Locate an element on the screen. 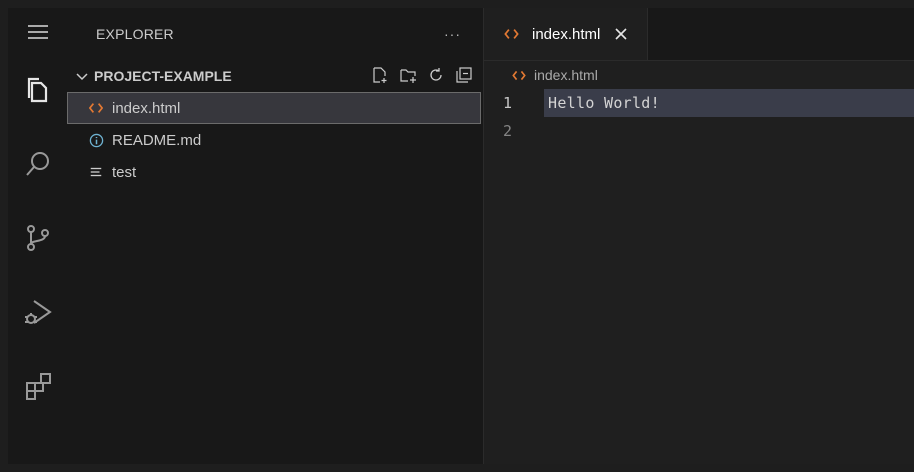 Image resolution: width=914 pixels, height=472 pixels. breadcrumb: index.html is located at coordinates (699, 75).